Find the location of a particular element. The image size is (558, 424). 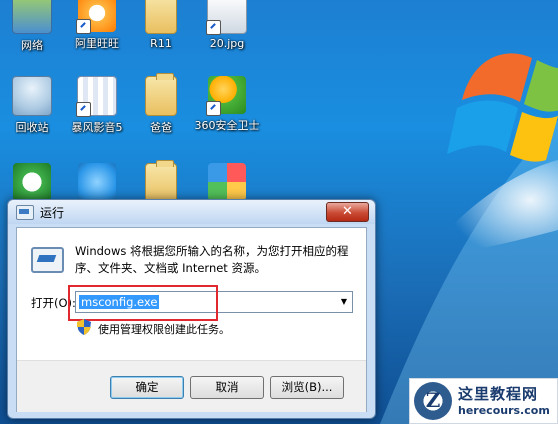

windows-logo is located at coordinates (502, 107).